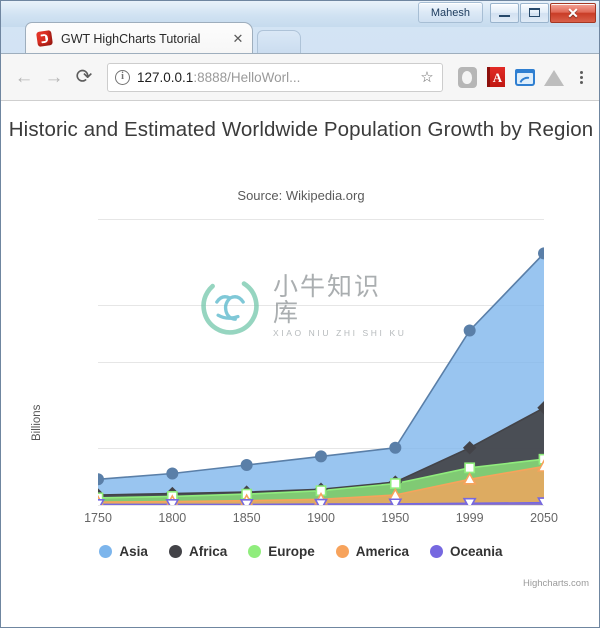  Describe the element at coordinates (301, 195) in the screenshot. I see `chart-subtitle: Source: Wikipedia.org` at that location.